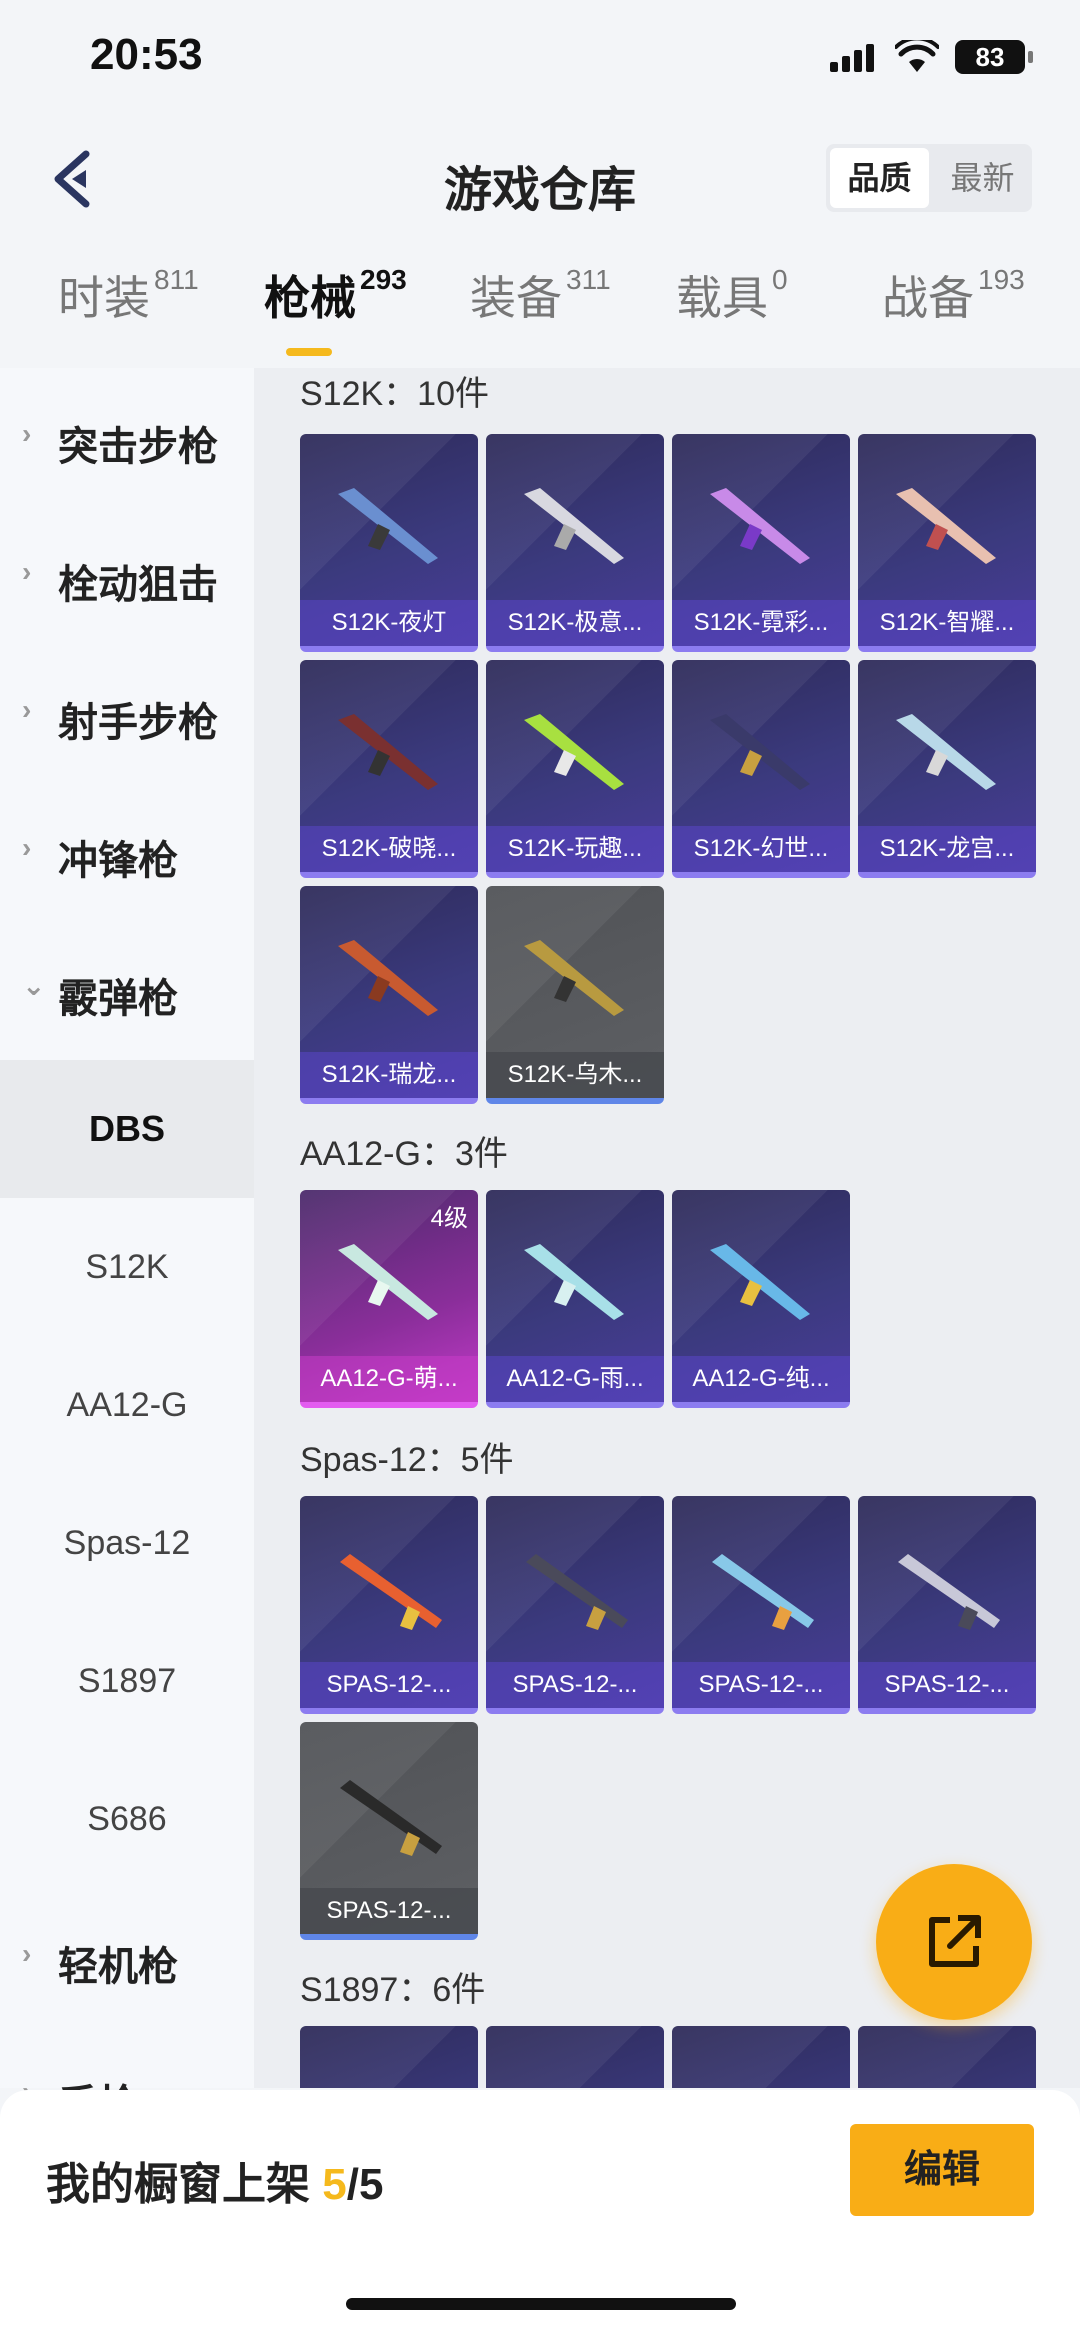 The height and width of the screenshot is (2339, 1080). What do you see at coordinates (127, 1543) in the screenshot?
I see `sidebar-sub-spas12: Spas-12` at bounding box center [127, 1543].